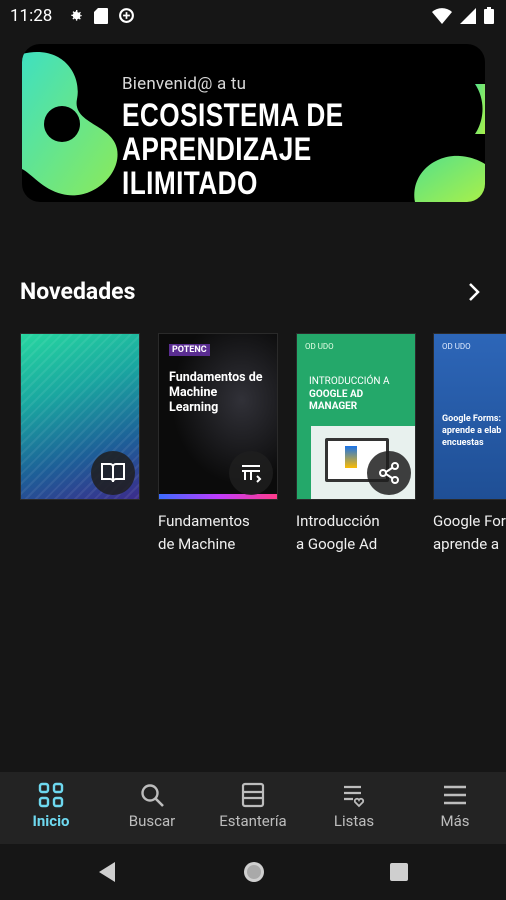 The height and width of the screenshot is (900, 506). I want to click on settings-icon, so click(76, 15).